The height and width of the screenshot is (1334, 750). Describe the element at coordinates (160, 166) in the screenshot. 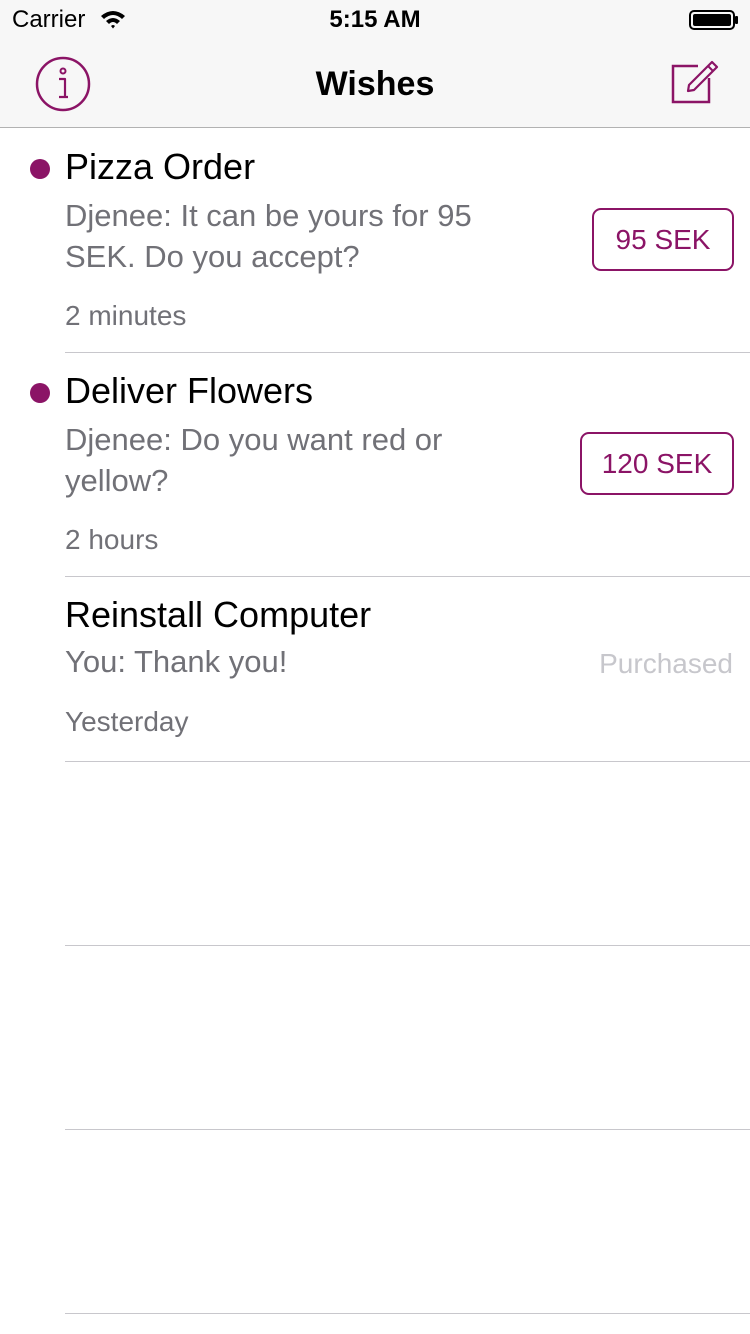

I see `wish-title: Pizza Order` at that location.